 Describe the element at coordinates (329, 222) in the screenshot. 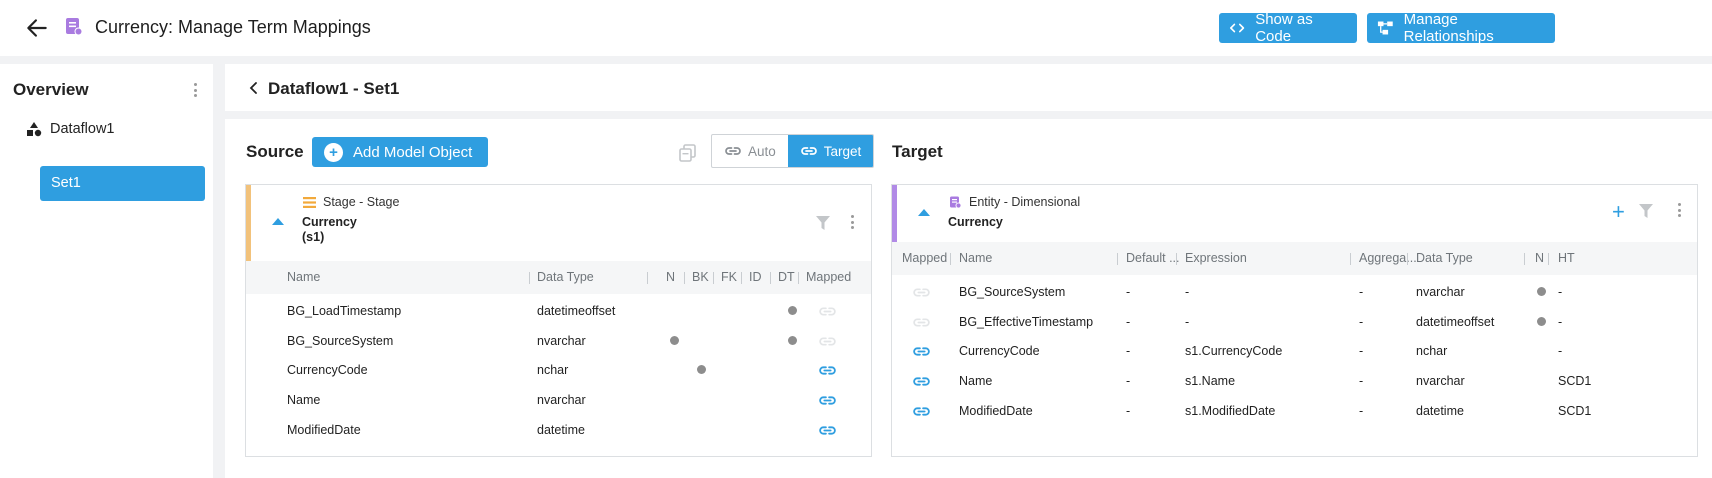

I see `source-object-name: Currency` at that location.